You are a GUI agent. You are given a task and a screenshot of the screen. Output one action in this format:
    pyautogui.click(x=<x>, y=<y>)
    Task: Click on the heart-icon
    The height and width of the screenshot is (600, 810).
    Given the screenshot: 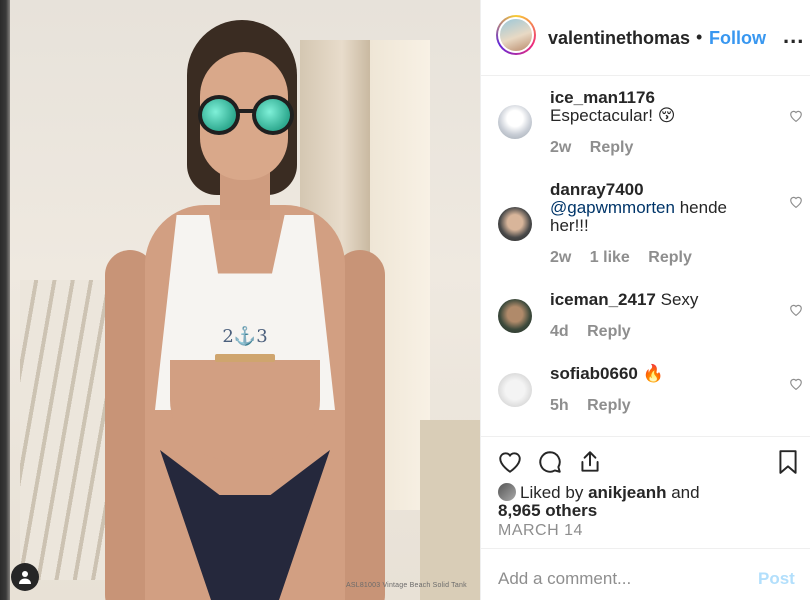 What is the action you would take?
    pyautogui.click(x=510, y=462)
    